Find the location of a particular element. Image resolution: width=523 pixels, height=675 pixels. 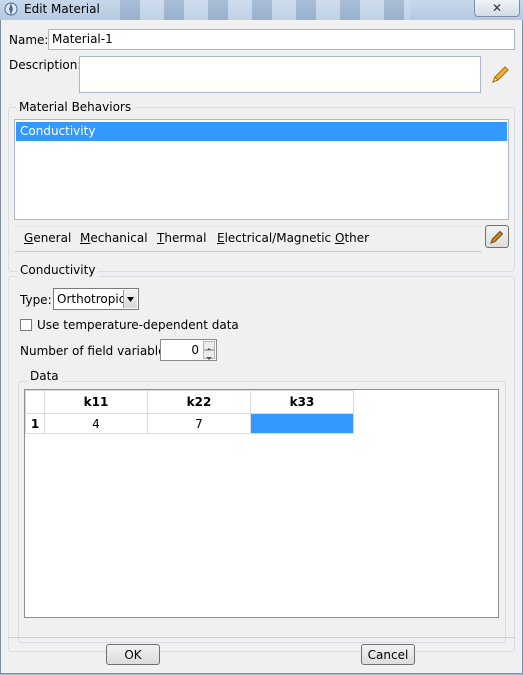

column-header-k11: k11 is located at coordinates (96, 402).